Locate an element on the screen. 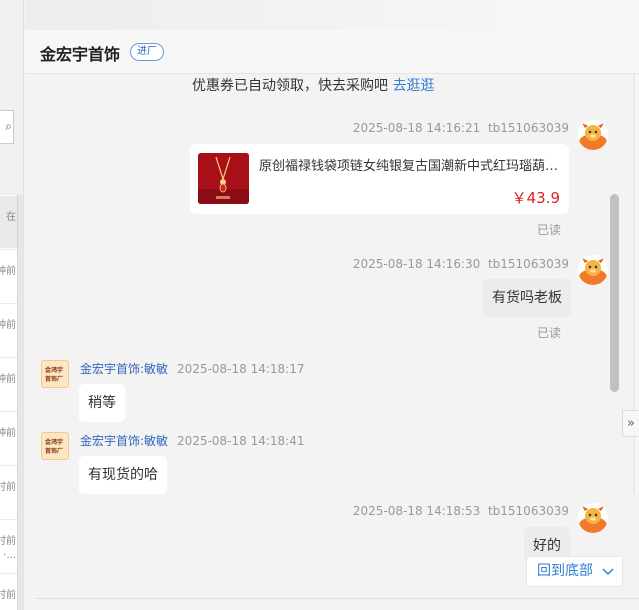 The height and width of the screenshot is (610, 639). product-card: 原创福禄钱袋项链女纯银复古国潮新中式红玛瑙葫芦锁... ￥43.9 is located at coordinates (379, 179).